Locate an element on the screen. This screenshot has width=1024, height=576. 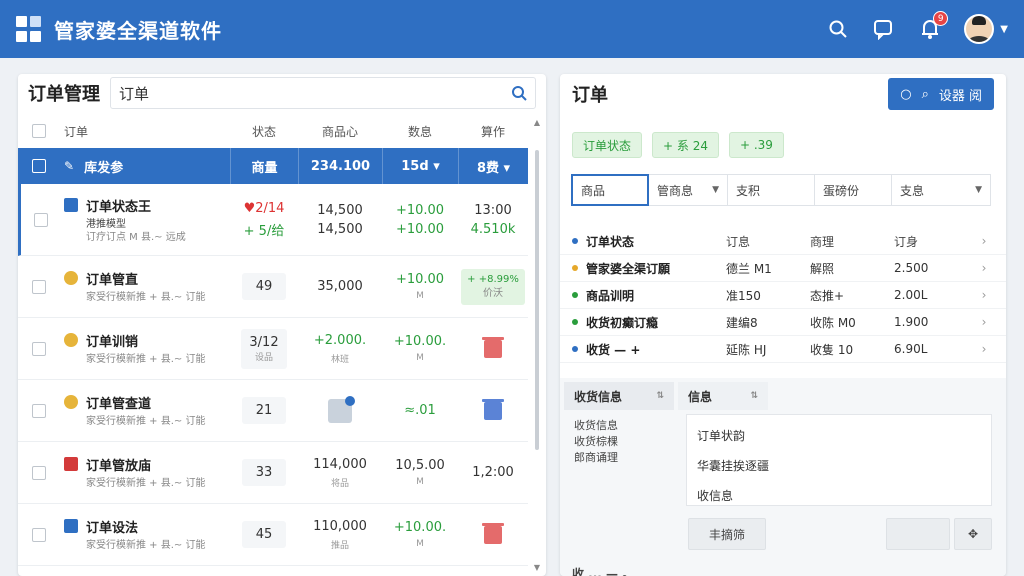
expand-icon: ✥ is located at coordinates (973, 534).